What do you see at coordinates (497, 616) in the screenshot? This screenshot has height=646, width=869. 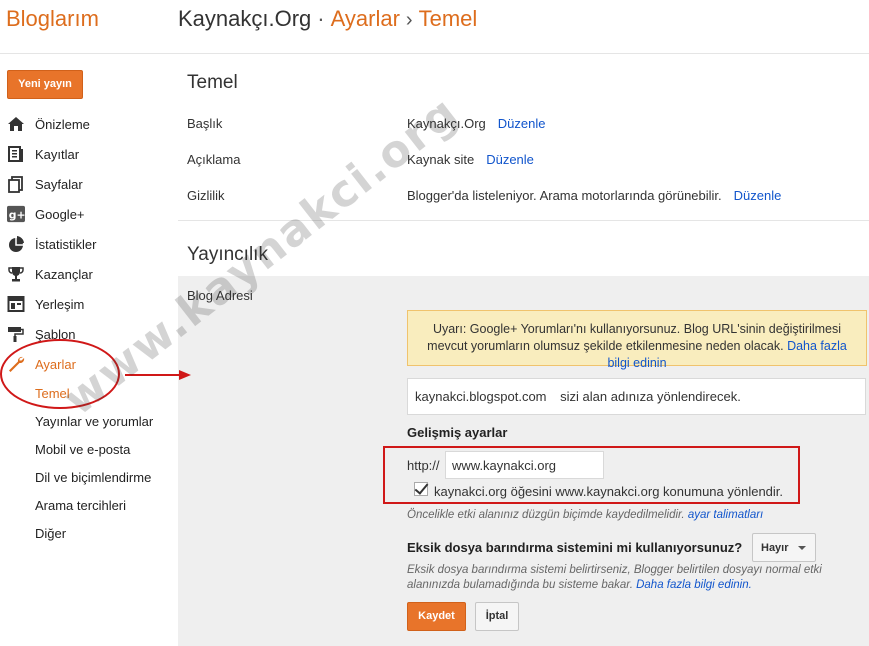 I see `cancel-button: İptal` at bounding box center [497, 616].